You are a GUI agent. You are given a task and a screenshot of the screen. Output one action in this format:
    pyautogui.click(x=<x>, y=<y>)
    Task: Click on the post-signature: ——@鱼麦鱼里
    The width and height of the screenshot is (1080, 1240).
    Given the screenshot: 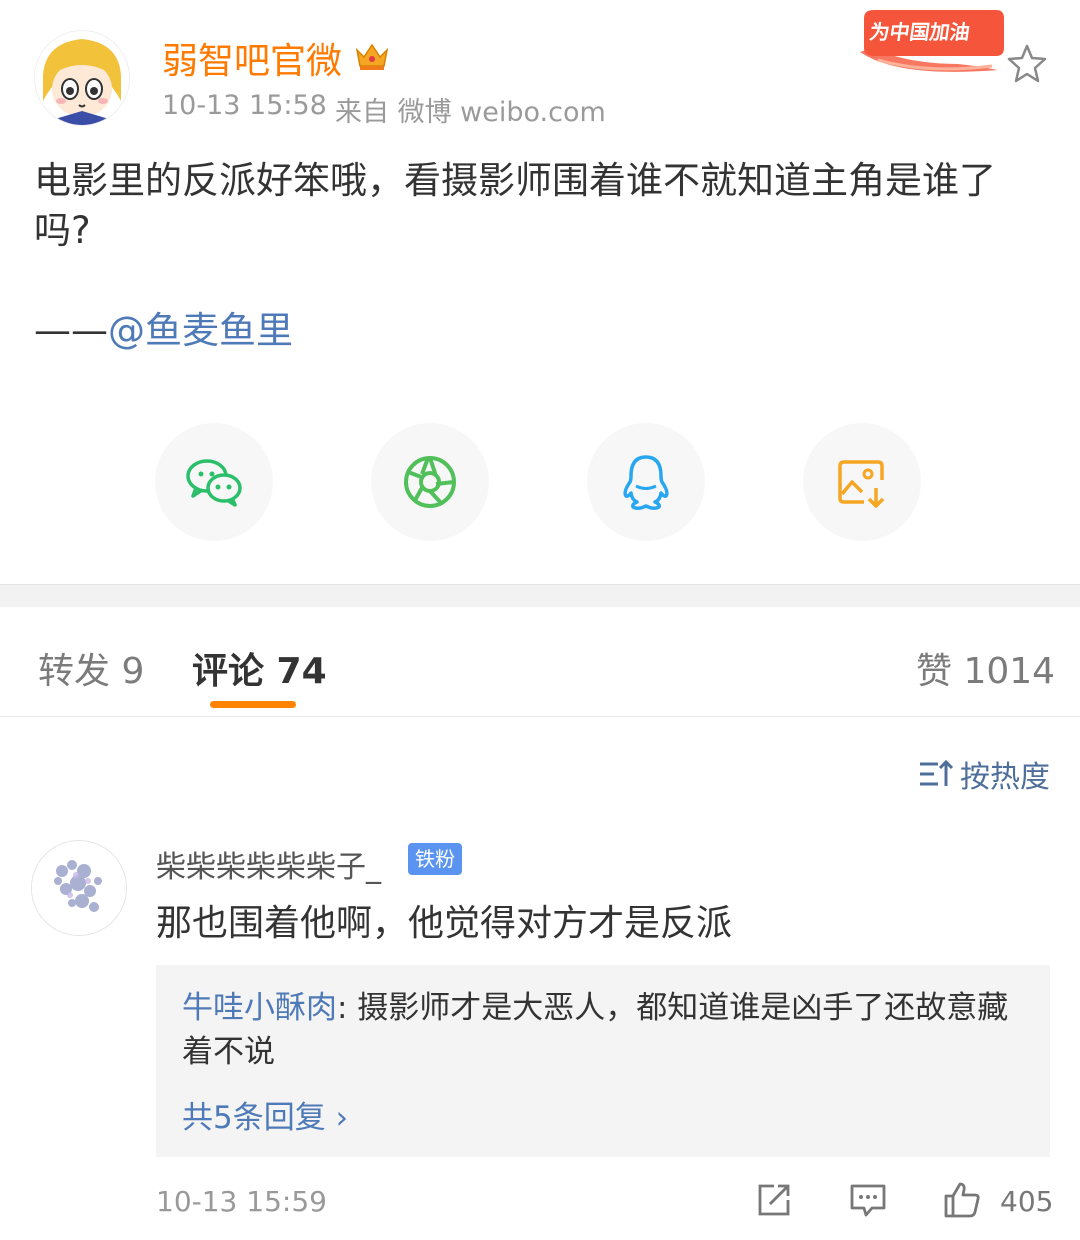 What is the action you would take?
    pyautogui.click(x=163, y=331)
    